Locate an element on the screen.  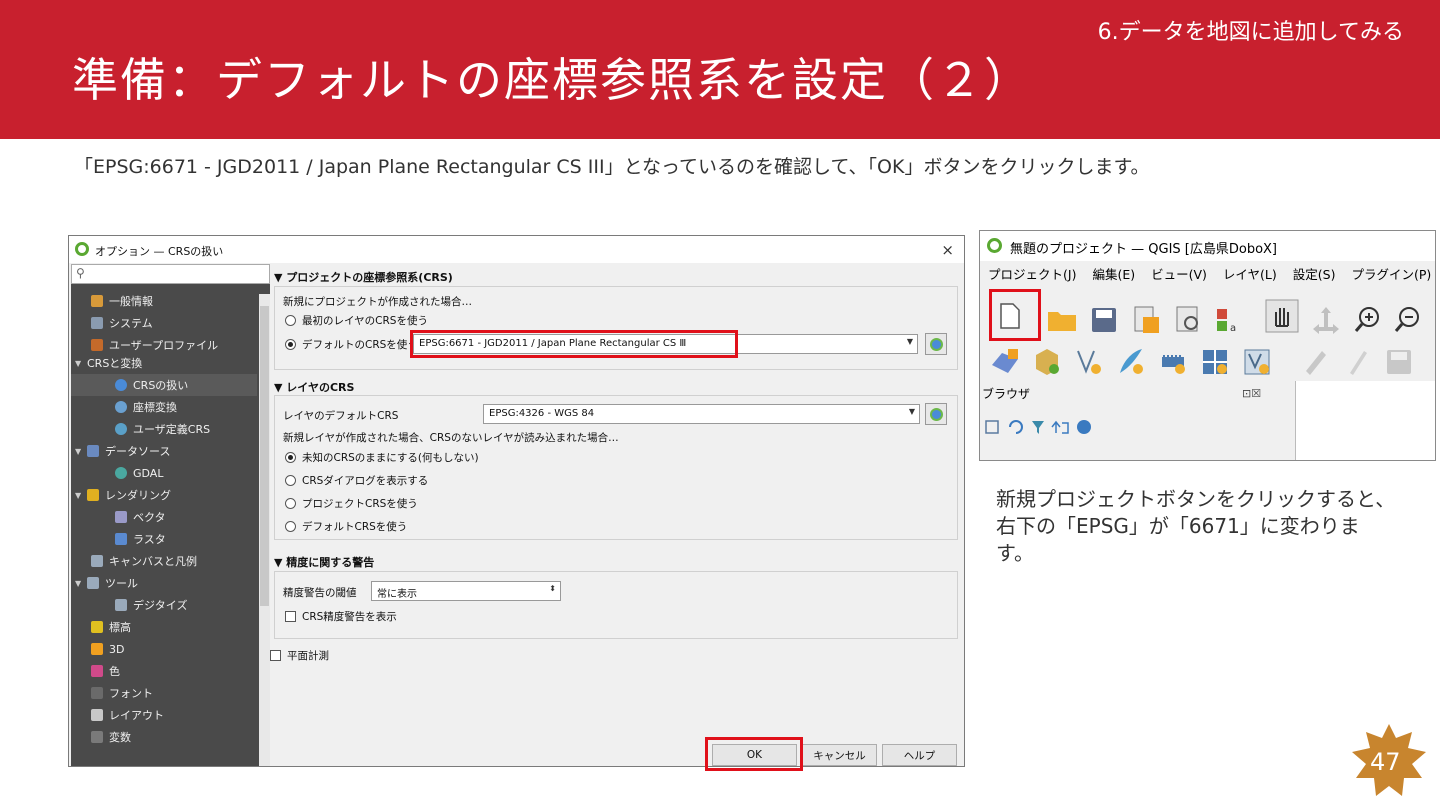
nav-item-label: CRSと変換 is located at coordinates (115, 363).